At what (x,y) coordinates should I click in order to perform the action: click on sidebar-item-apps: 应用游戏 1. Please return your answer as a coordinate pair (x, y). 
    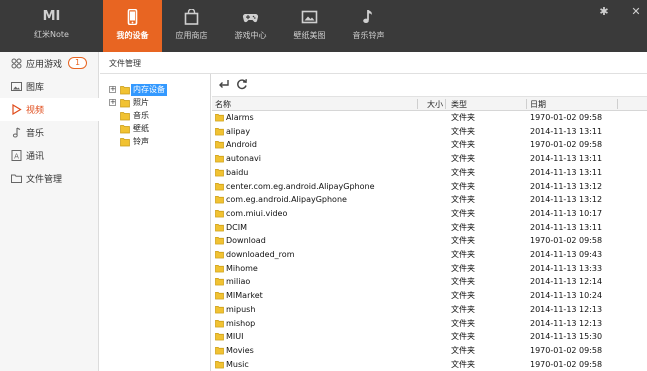
    Looking at the image, I should click on (49, 63).